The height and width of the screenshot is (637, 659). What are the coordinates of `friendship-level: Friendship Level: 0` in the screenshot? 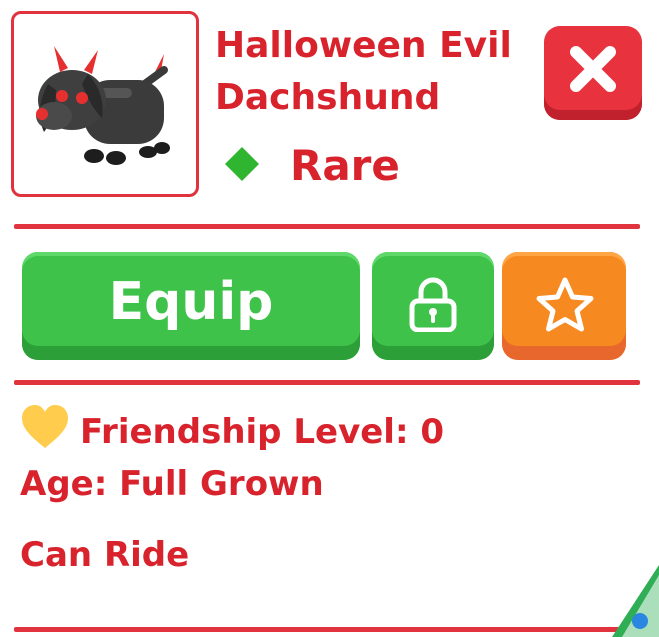 It's located at (262, 432).